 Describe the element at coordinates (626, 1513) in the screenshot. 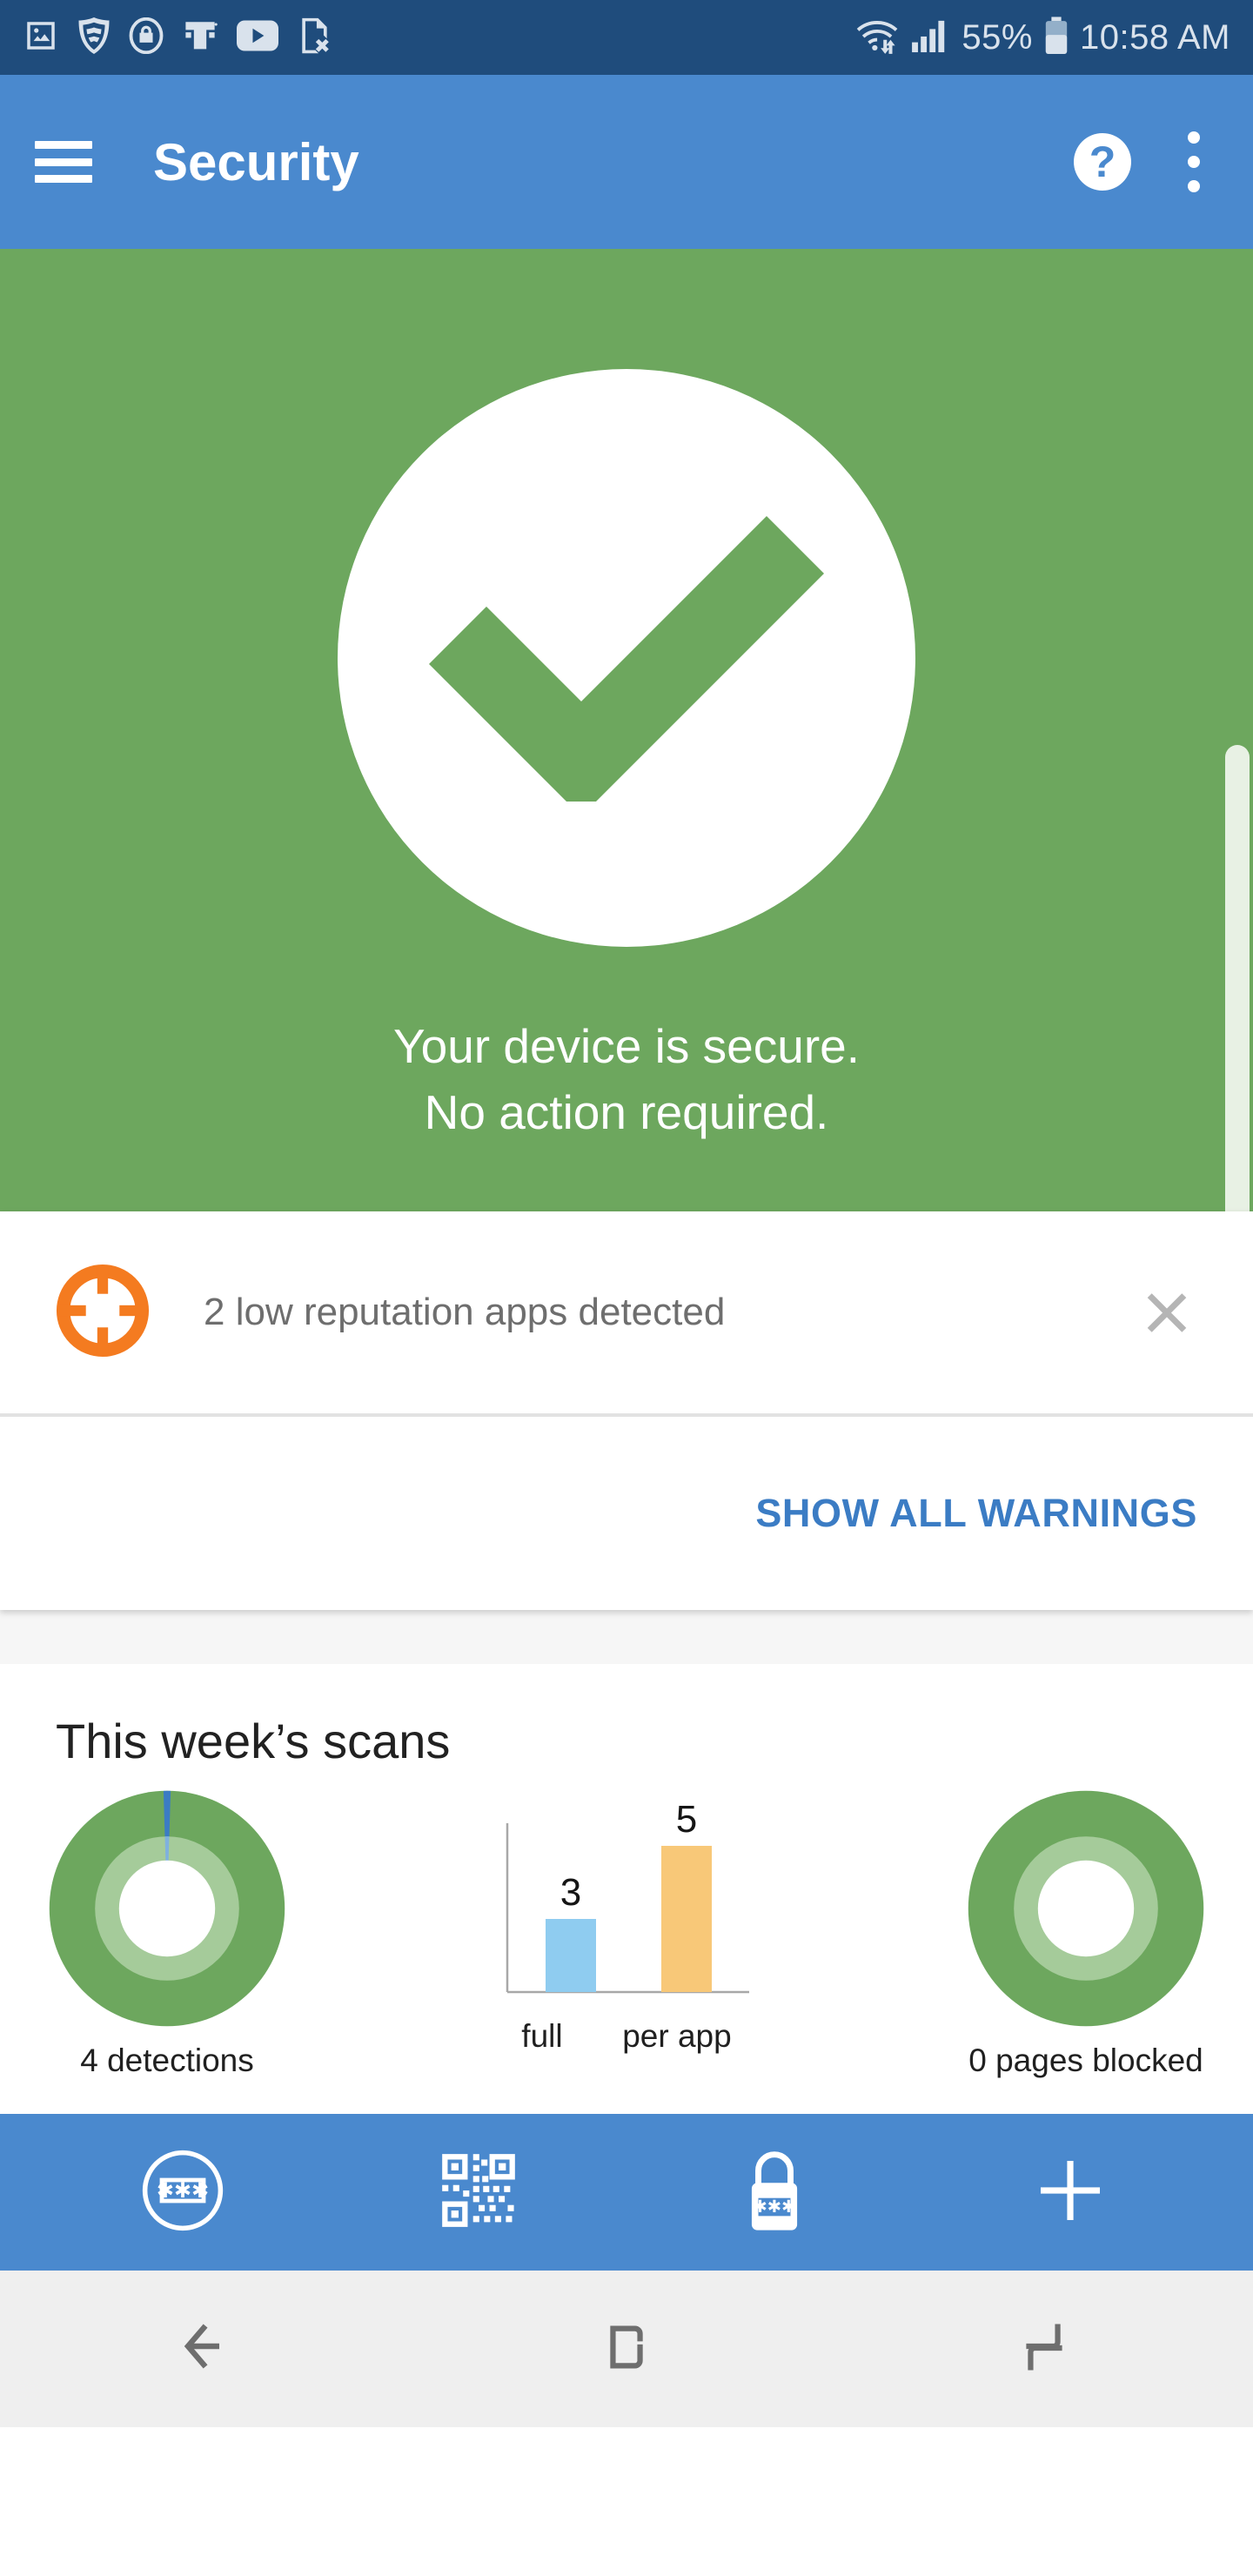

I see `warnings-action-row: SHOW ALL WARNINGS` at that location.